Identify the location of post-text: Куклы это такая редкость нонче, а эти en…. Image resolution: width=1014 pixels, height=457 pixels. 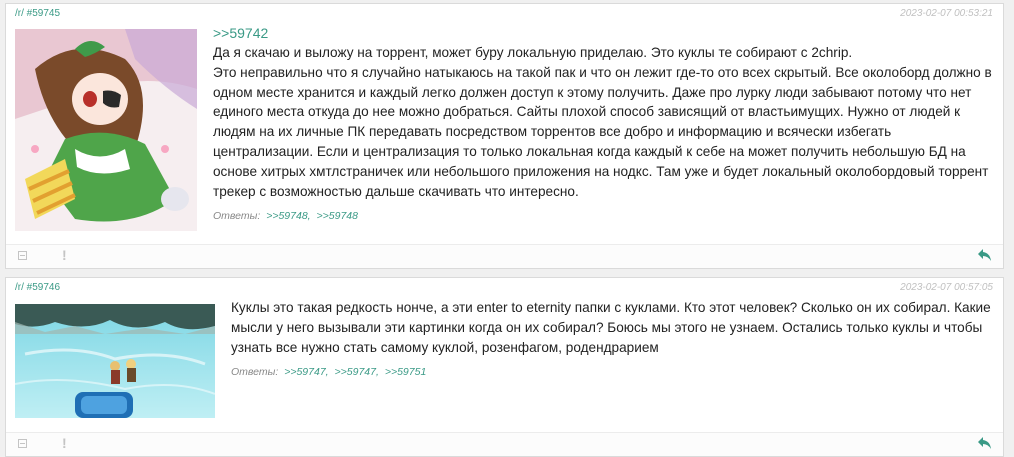
(611, 327).